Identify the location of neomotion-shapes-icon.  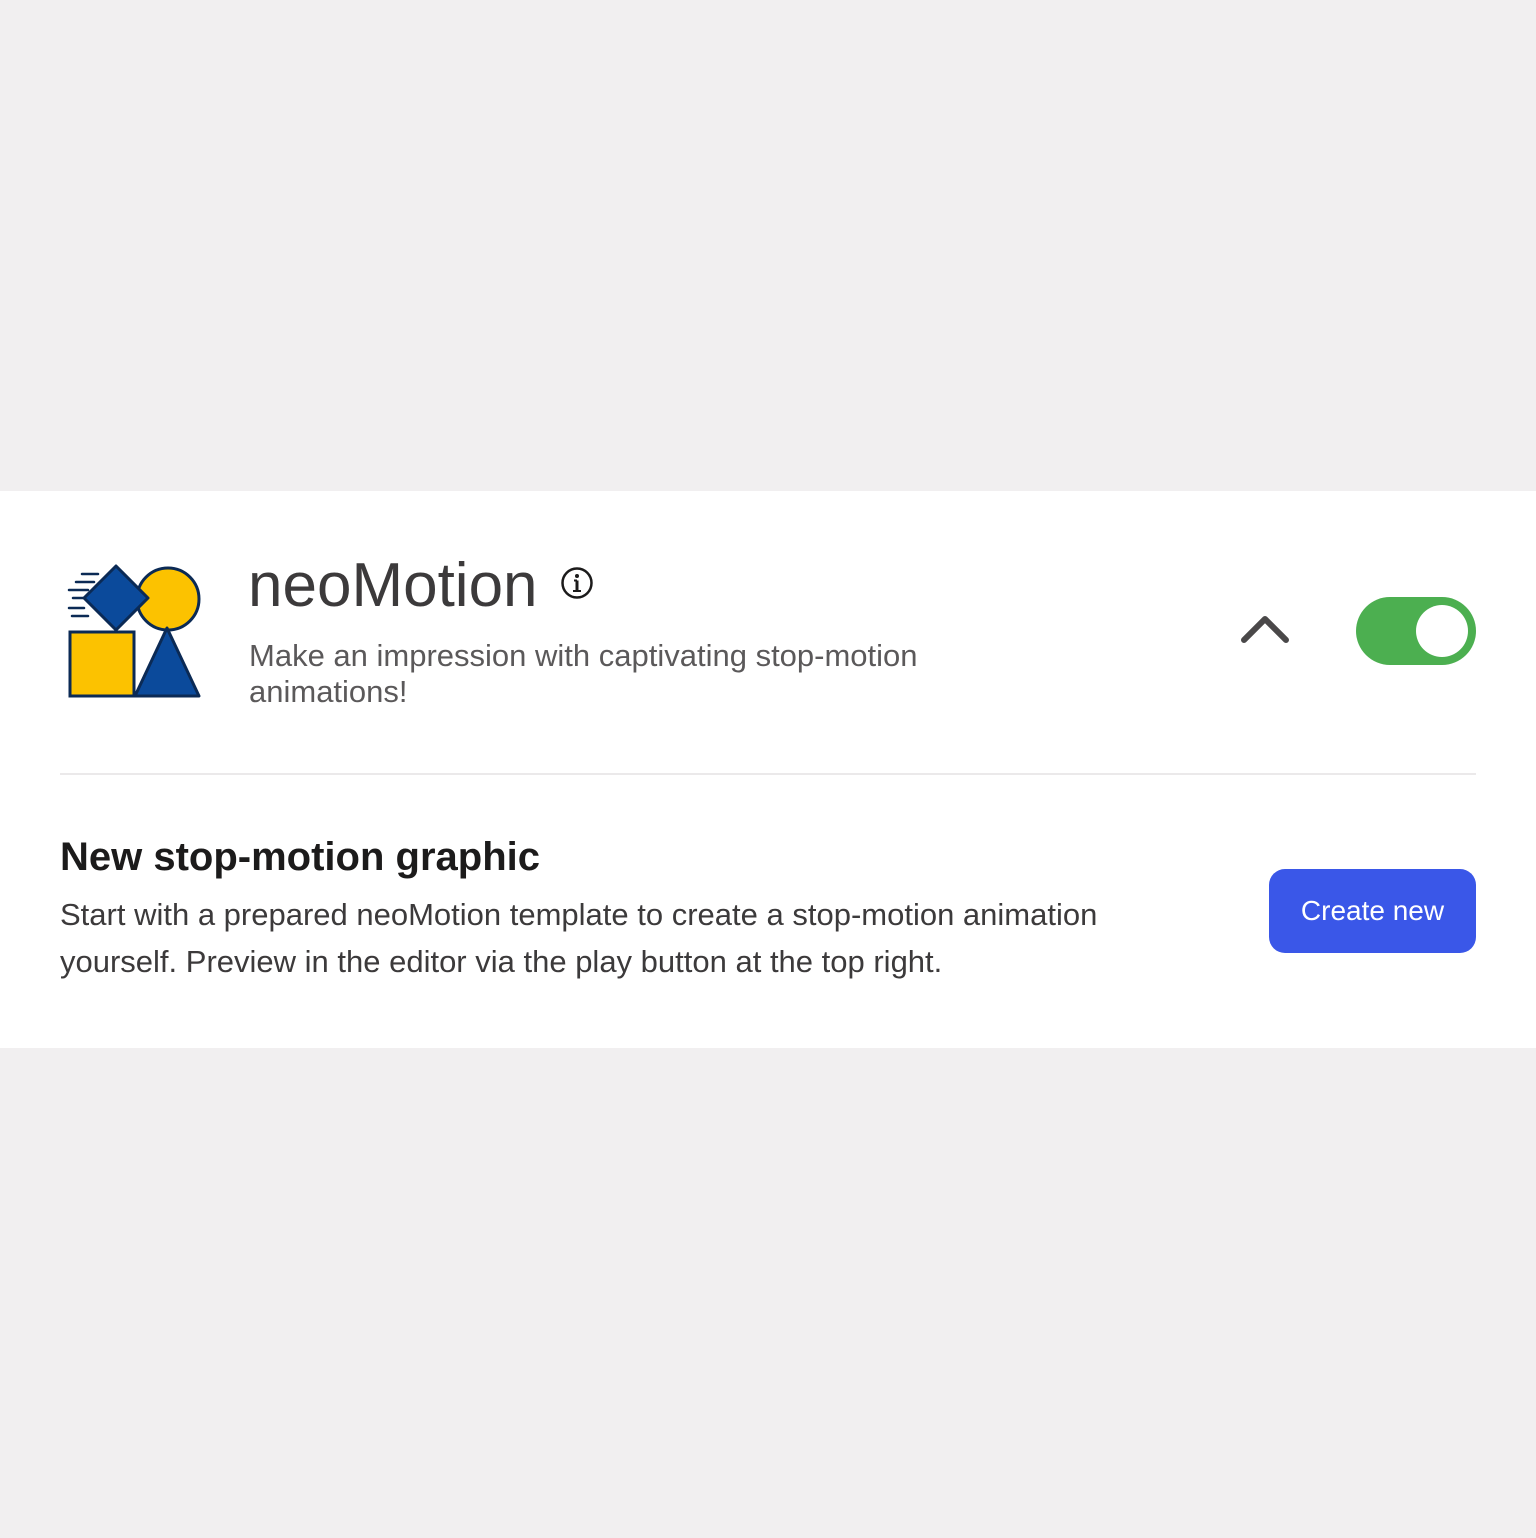
(134, 631).